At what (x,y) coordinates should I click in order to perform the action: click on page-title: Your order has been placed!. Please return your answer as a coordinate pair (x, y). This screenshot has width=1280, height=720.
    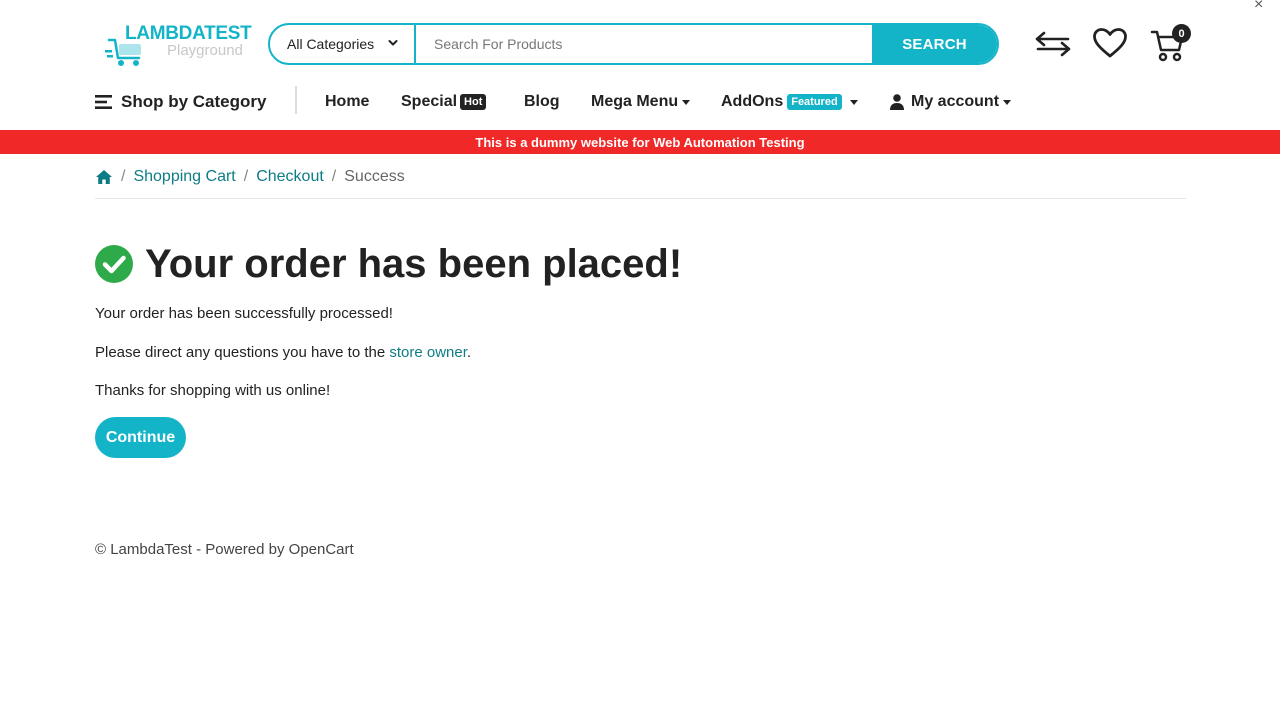
    Looking at the image, I should click on (414, 264).